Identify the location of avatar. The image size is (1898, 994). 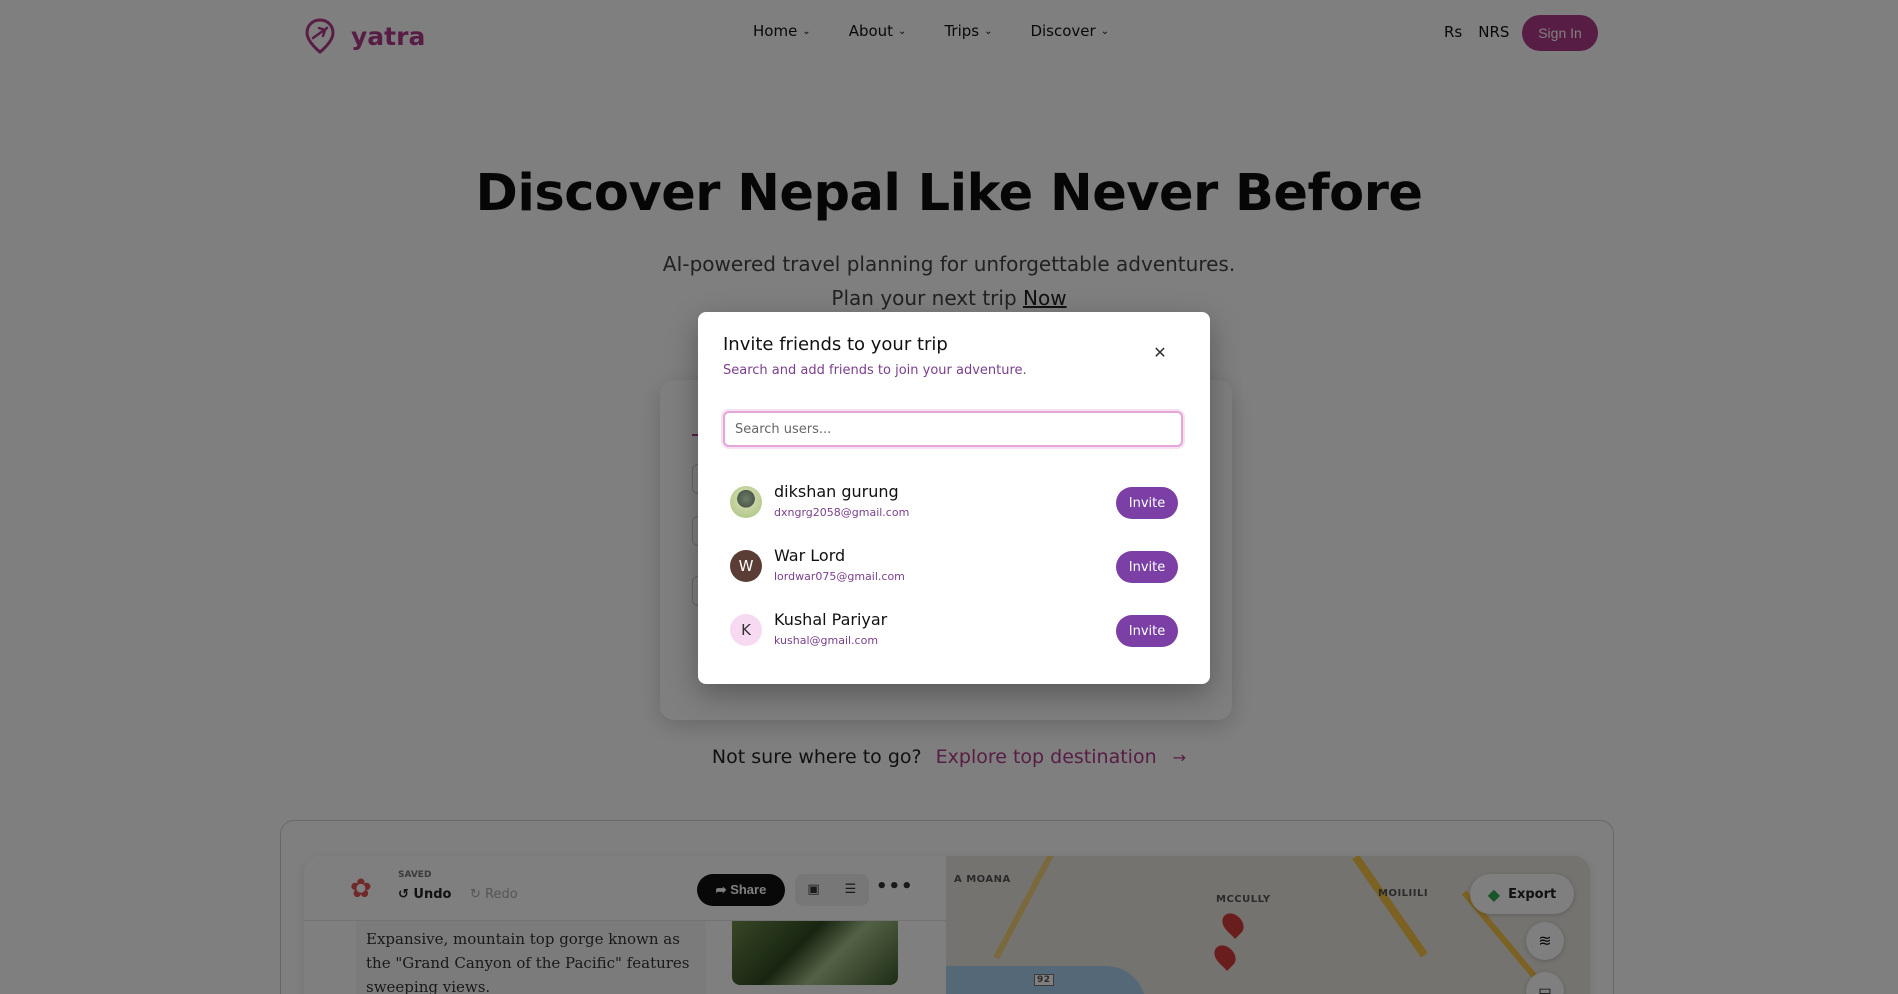
(746, 502).